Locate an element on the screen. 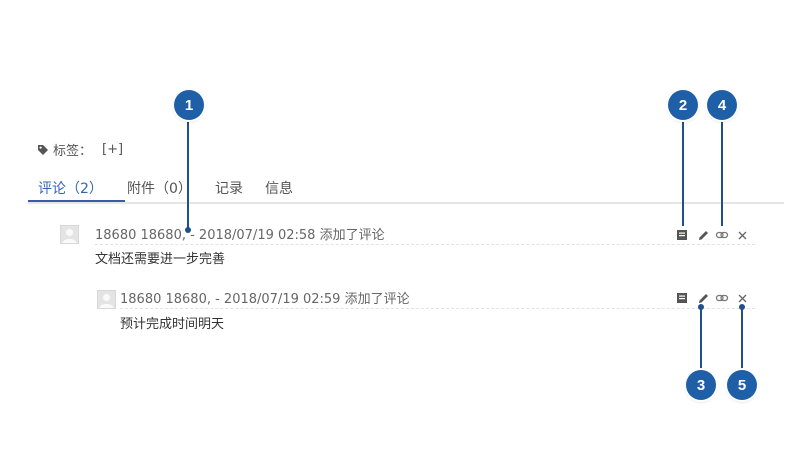 This screenshot has width=812, height=451. tab-history-label: 记录 is located at coordinates (229, 189).